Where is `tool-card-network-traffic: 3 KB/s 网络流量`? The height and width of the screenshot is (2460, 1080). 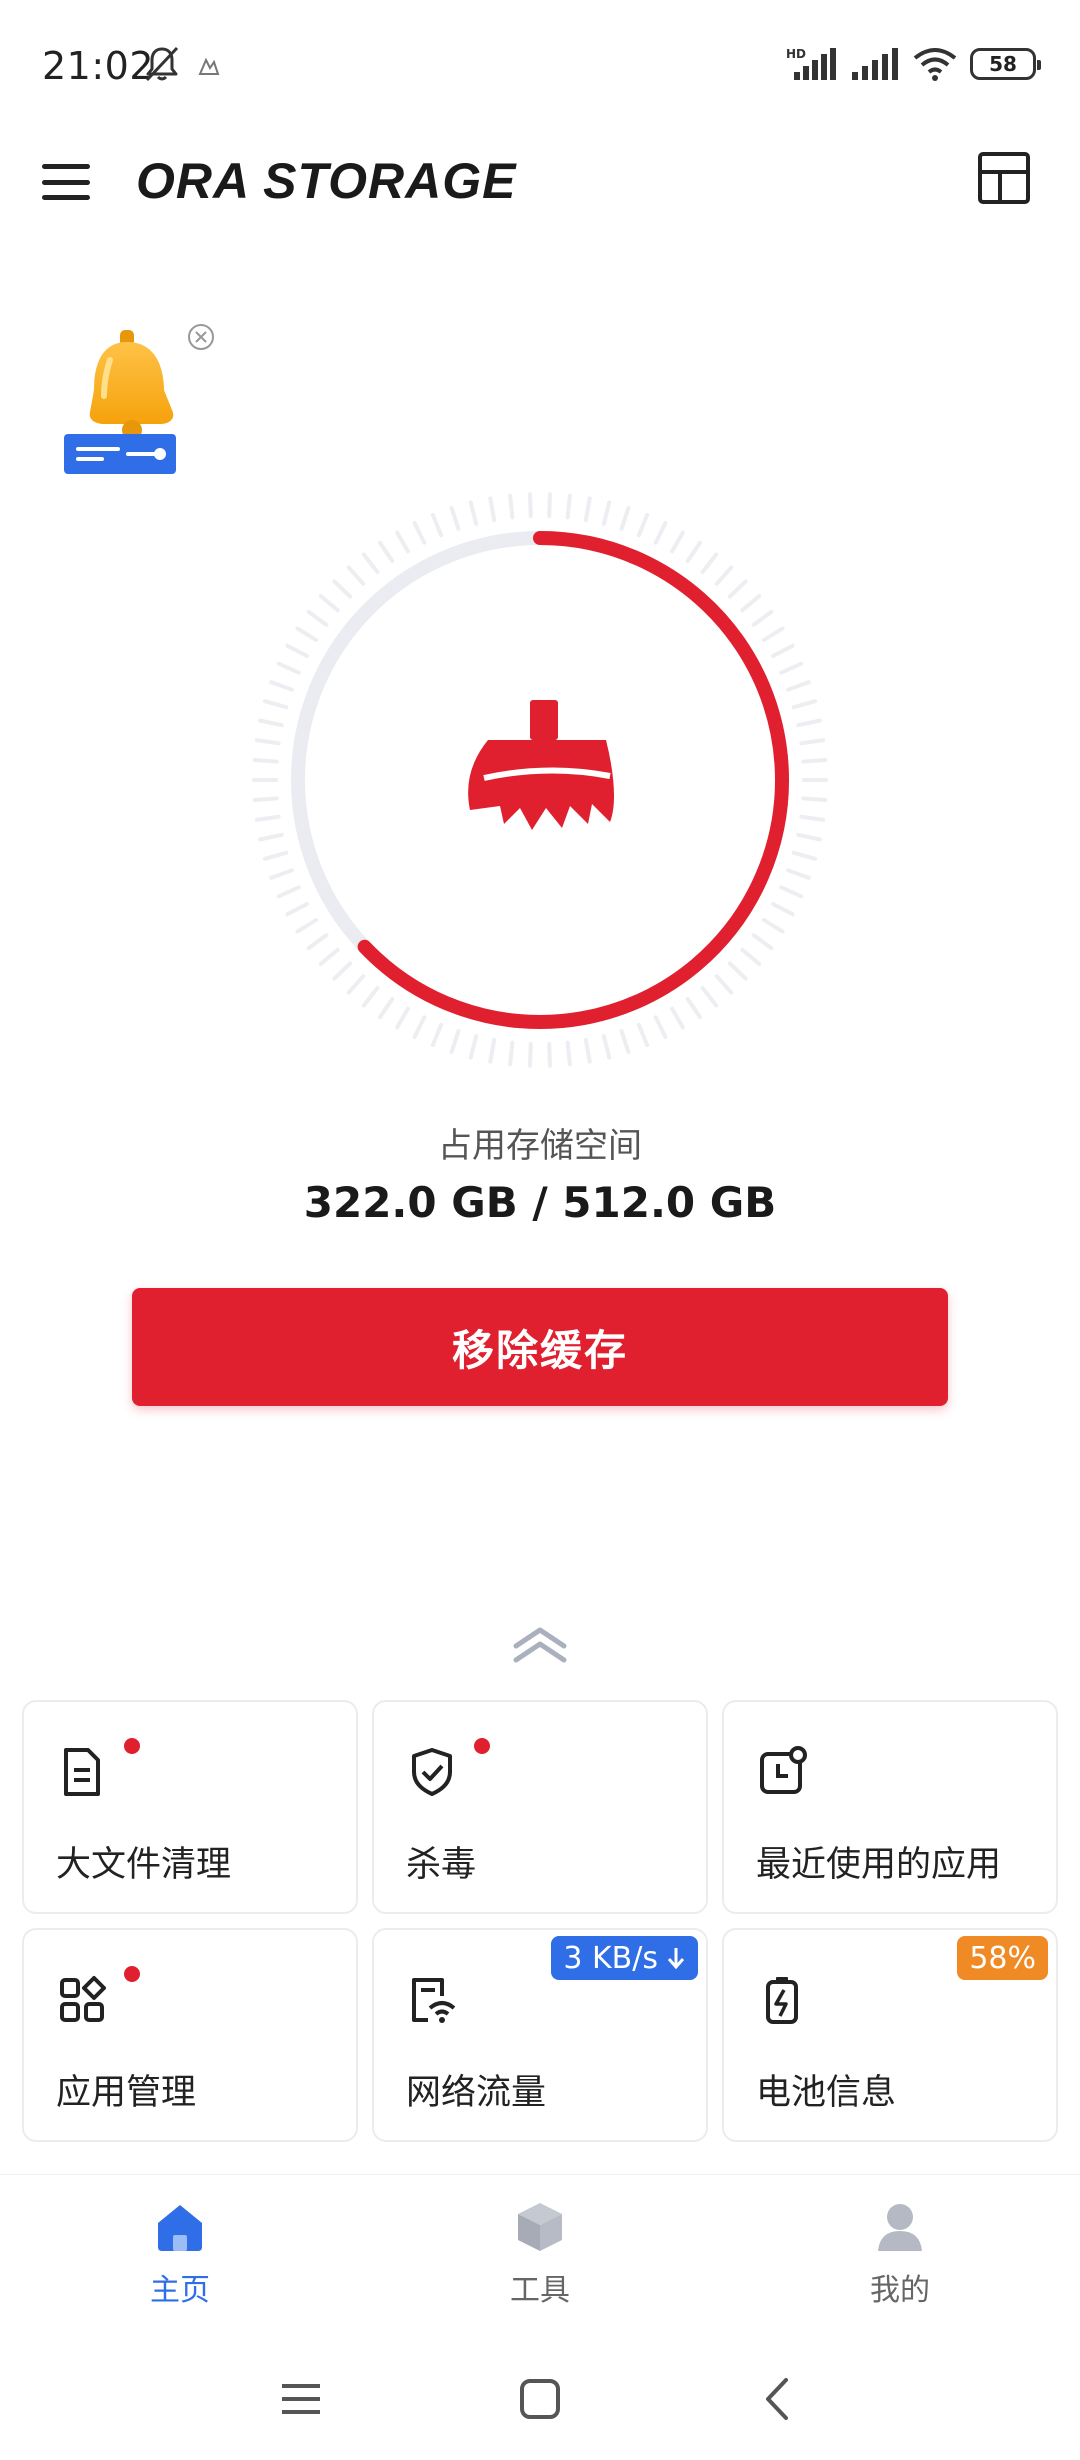 tool-card-network-traffic: 3 KB/s 网络流量 is located at coordinates (540, 2035).